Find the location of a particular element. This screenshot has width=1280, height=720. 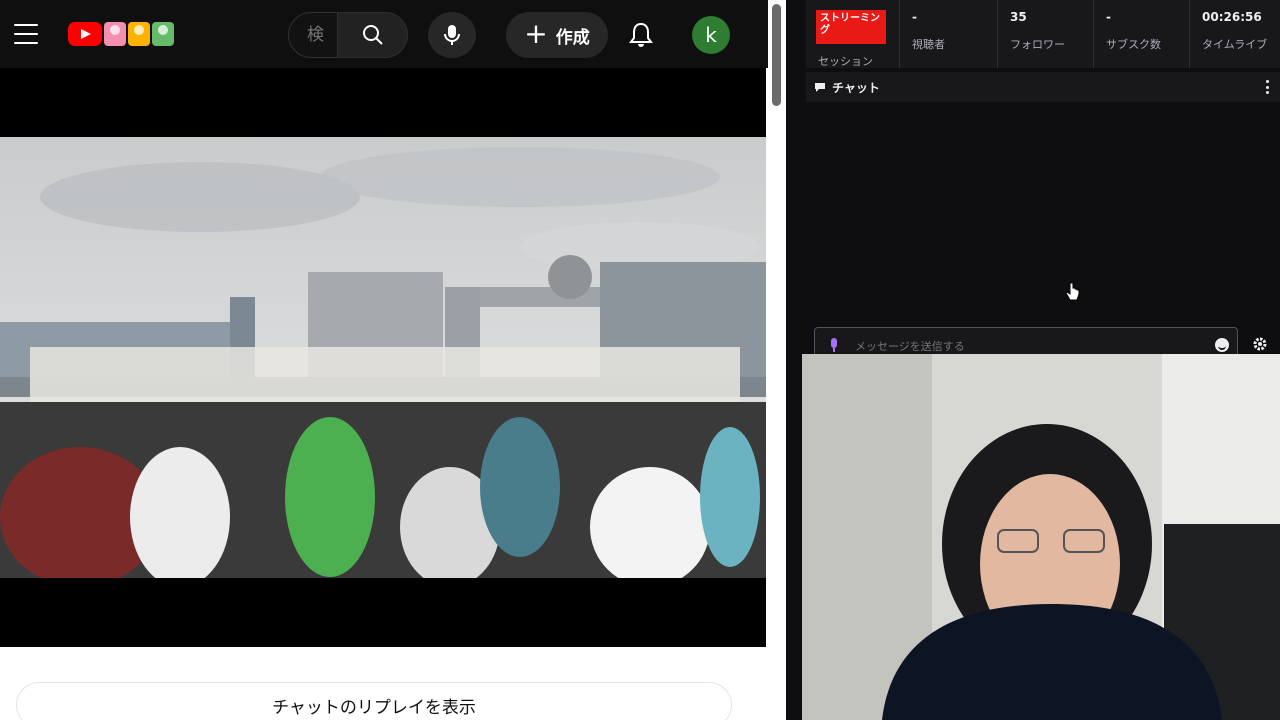

session-label: セッション is located at coordinates (845, 61).